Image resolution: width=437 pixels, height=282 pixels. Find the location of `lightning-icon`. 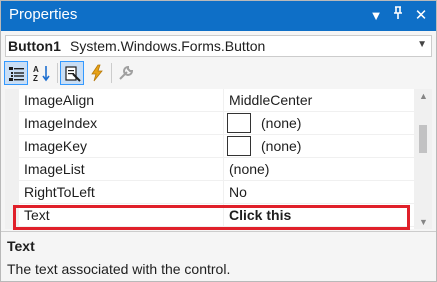

lightning-icon is located at coordinates (97, 73).